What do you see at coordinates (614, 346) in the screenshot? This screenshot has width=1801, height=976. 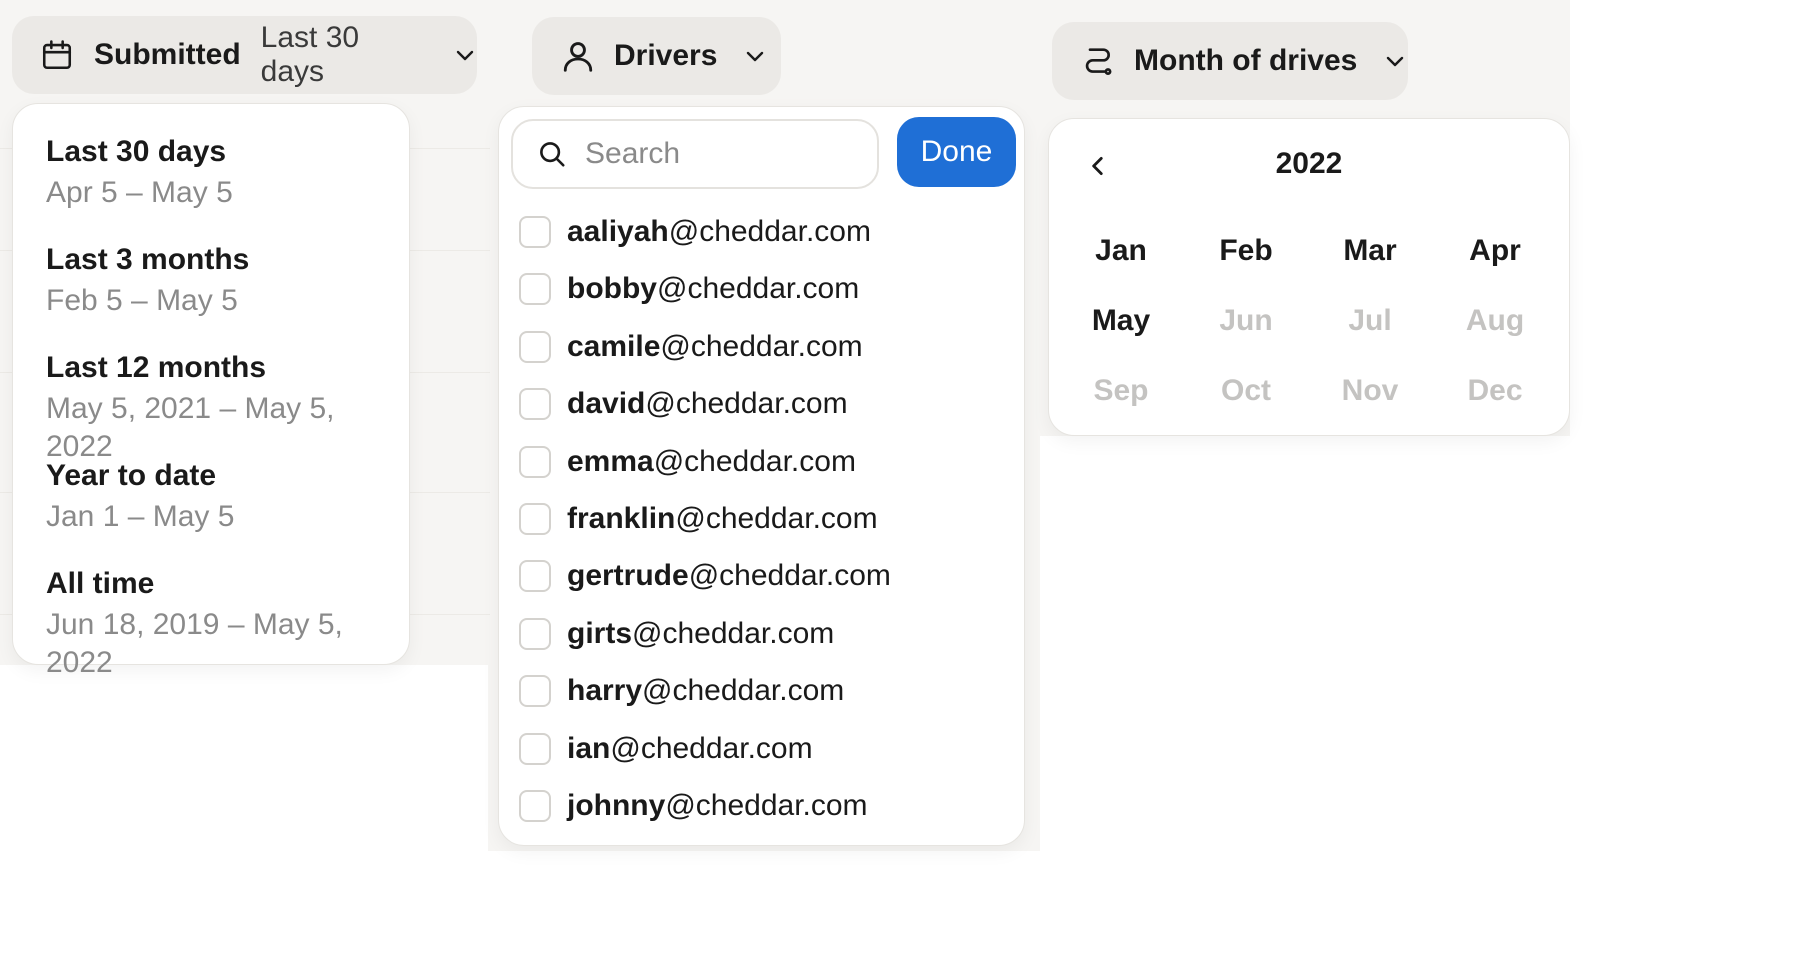 I see `driver-name: camile` at bounding box center [614, 346].